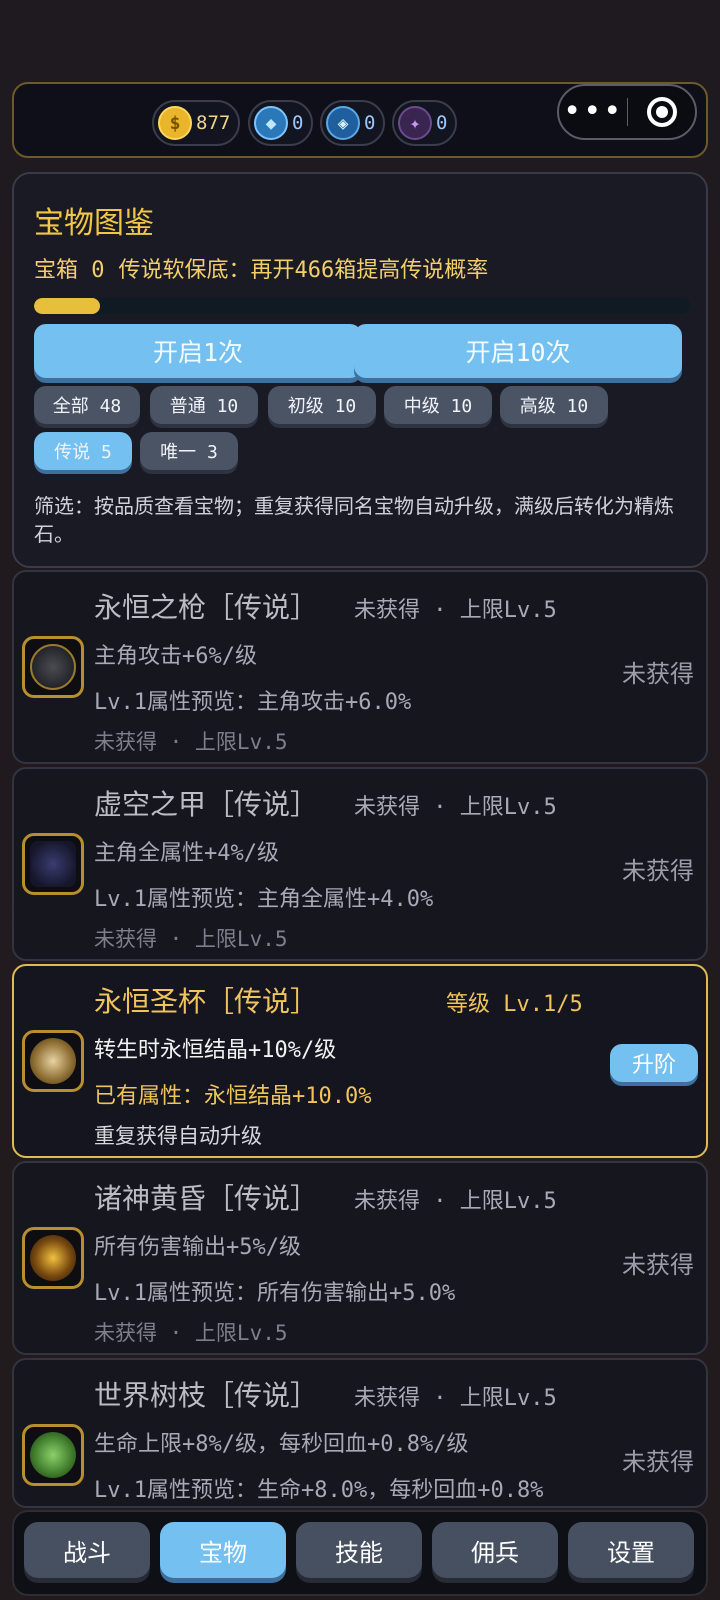 The width and height of the screenshot is (720, 1600). I want to click on item-level: 等级 Lv.1/5, so click(514, 1004).